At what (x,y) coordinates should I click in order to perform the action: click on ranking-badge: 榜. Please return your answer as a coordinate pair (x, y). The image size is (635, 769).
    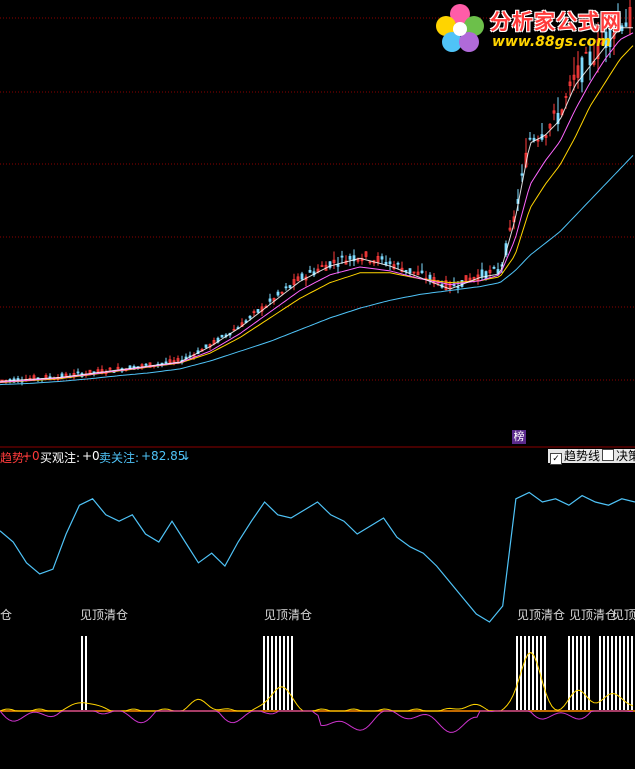
    Looking at the image, I should click on (519, 437).